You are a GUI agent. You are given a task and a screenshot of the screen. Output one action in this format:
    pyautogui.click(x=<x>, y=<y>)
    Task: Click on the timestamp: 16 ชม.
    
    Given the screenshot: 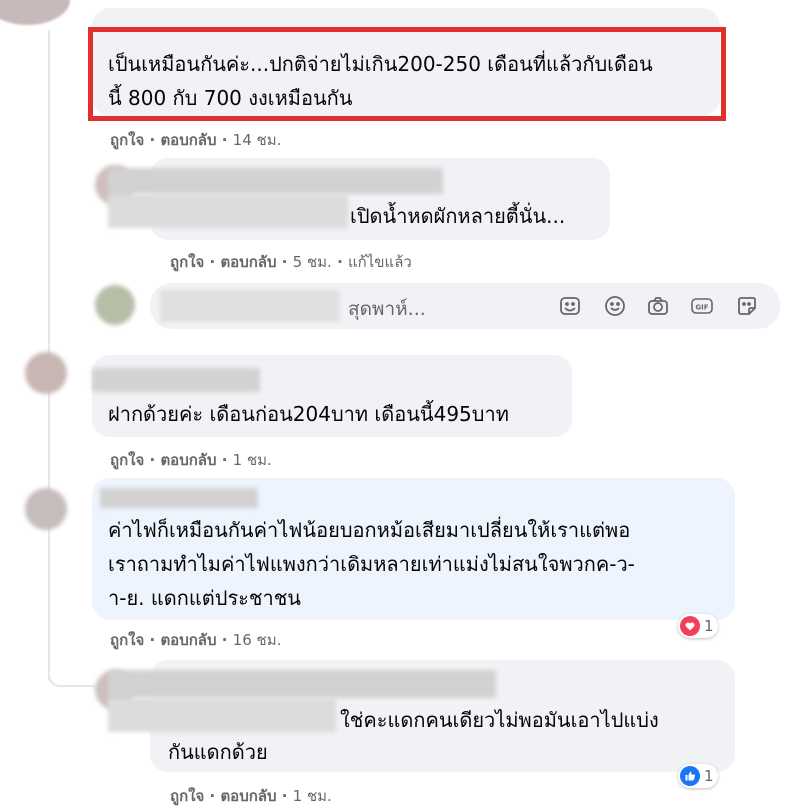 What is the action you would take?
    pyautogui.click(x=257, y=640)
    